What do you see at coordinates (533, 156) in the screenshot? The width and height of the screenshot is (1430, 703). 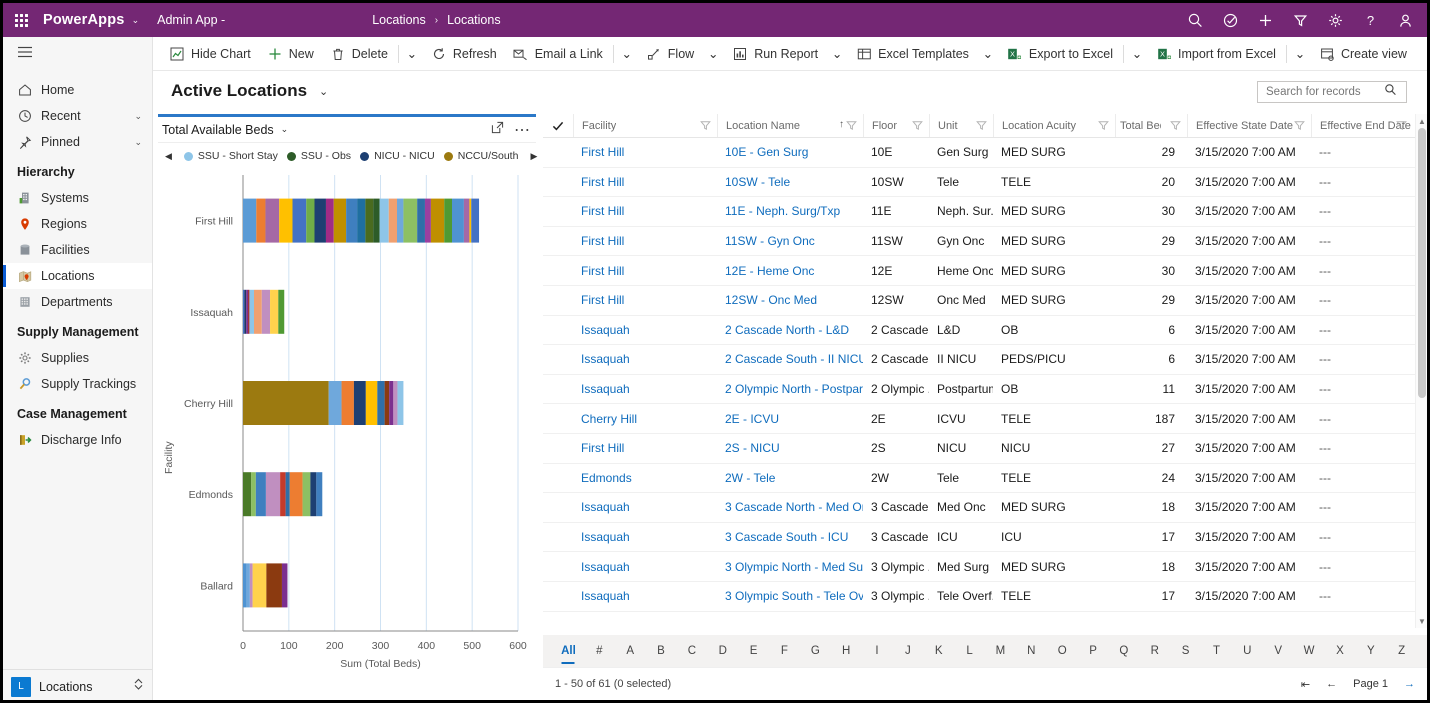 I see `legend-next-icon: ▶` at bounding box center [533, 156].